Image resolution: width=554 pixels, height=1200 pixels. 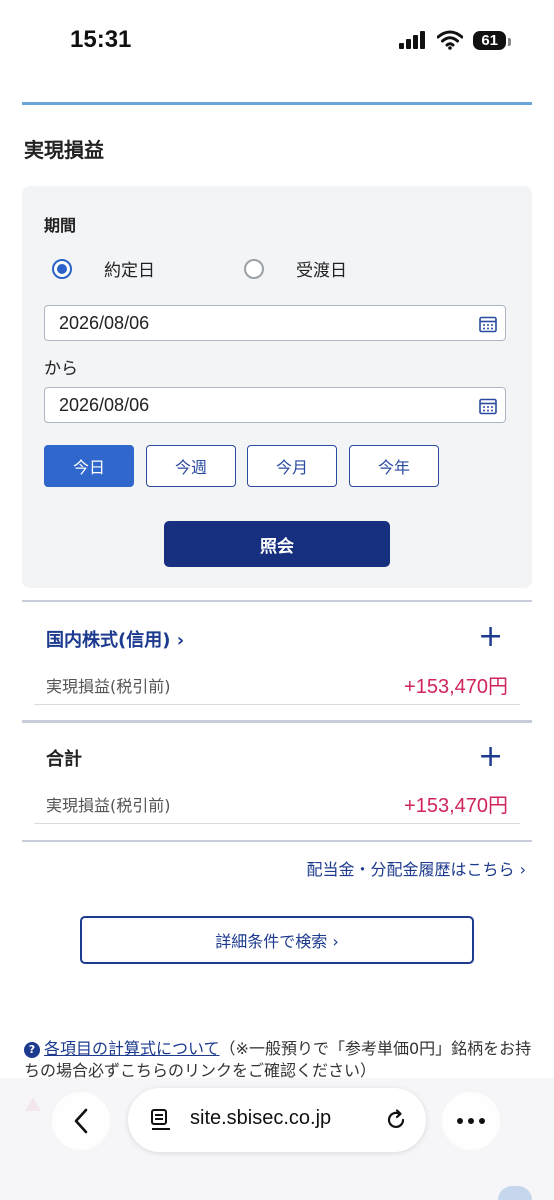 I want to click on date-from-value: 2026/08/06, so click(x=104, y=323).